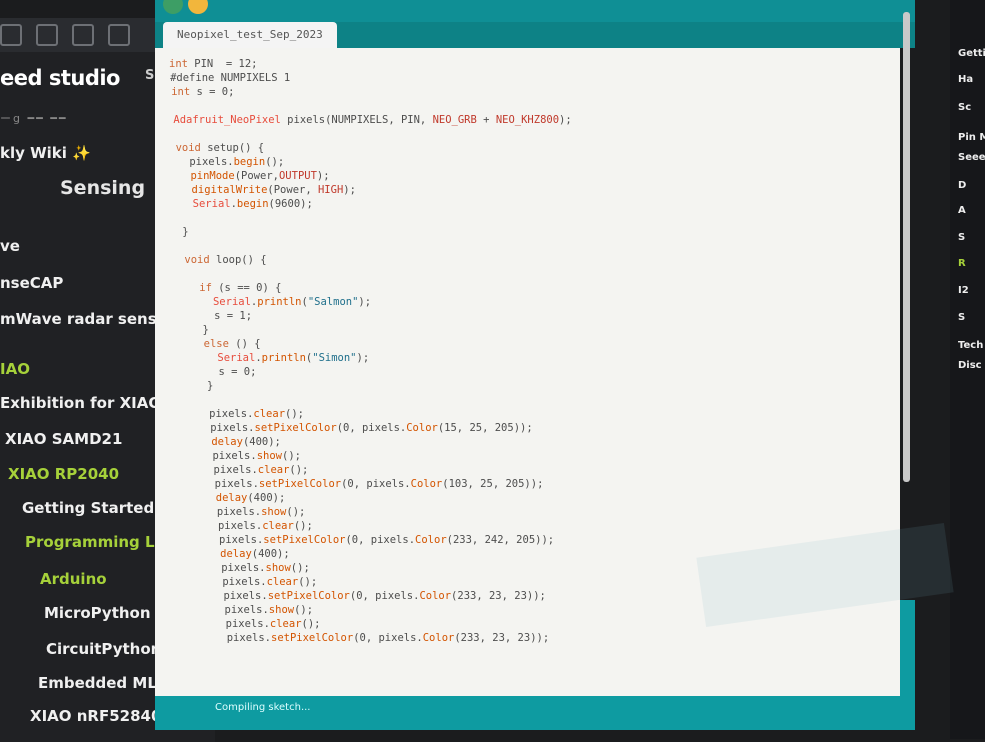 This screenshot has height=742, width=985. Describe the element at coordinates (280, 358) in the screenshot. I see `code-line: Serial.println("Simon");` at that location.